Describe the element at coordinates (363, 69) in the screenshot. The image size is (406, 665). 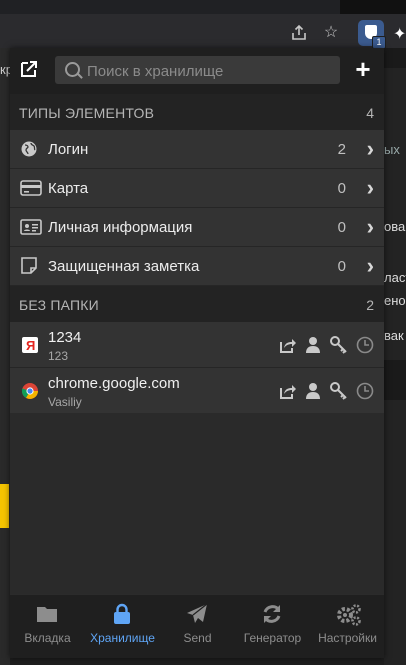
I see `add-item-button: +` at that location.